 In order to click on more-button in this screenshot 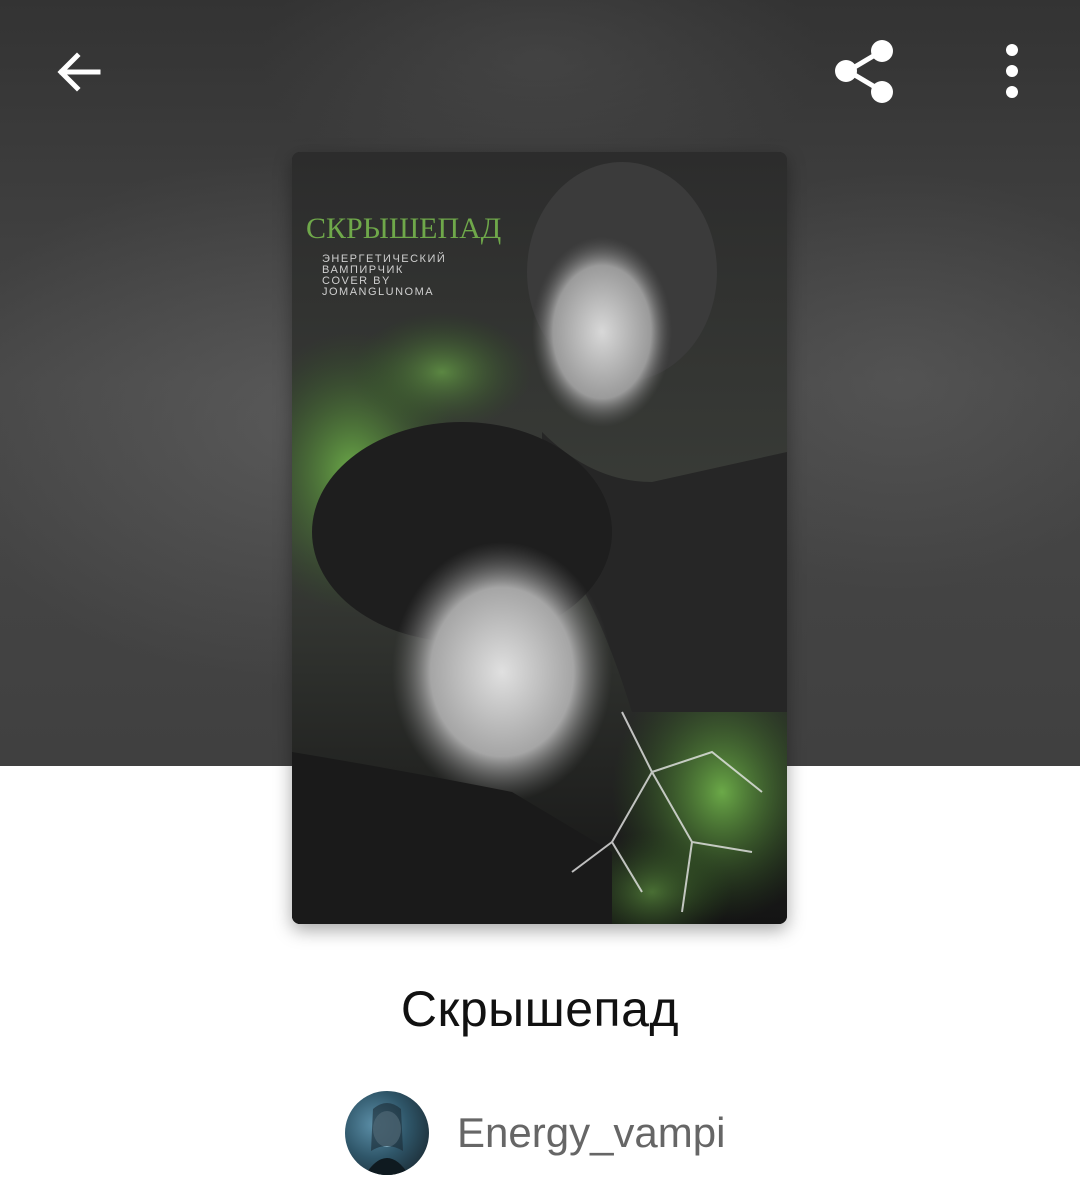, I will do `click(1012, 72)`.